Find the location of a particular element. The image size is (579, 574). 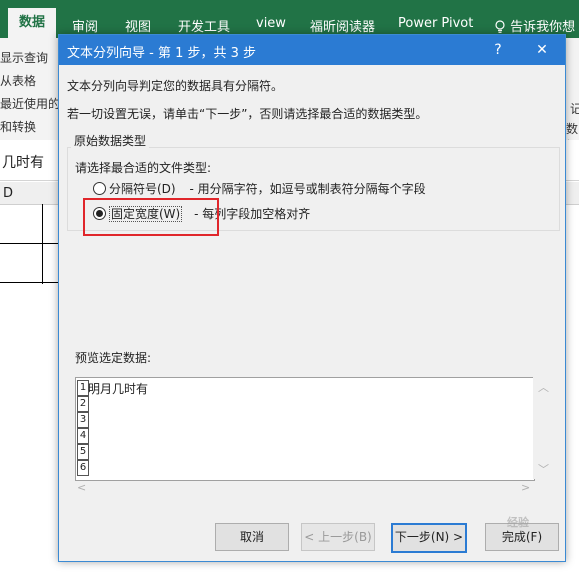

cancel-button: 取消 is located at coordinates (252, 537).